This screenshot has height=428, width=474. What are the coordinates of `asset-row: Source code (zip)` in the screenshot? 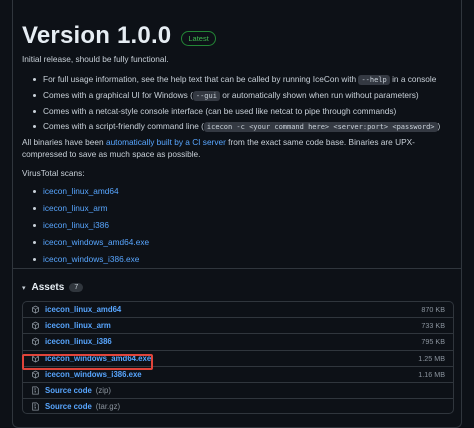 It's located at (238, 390).